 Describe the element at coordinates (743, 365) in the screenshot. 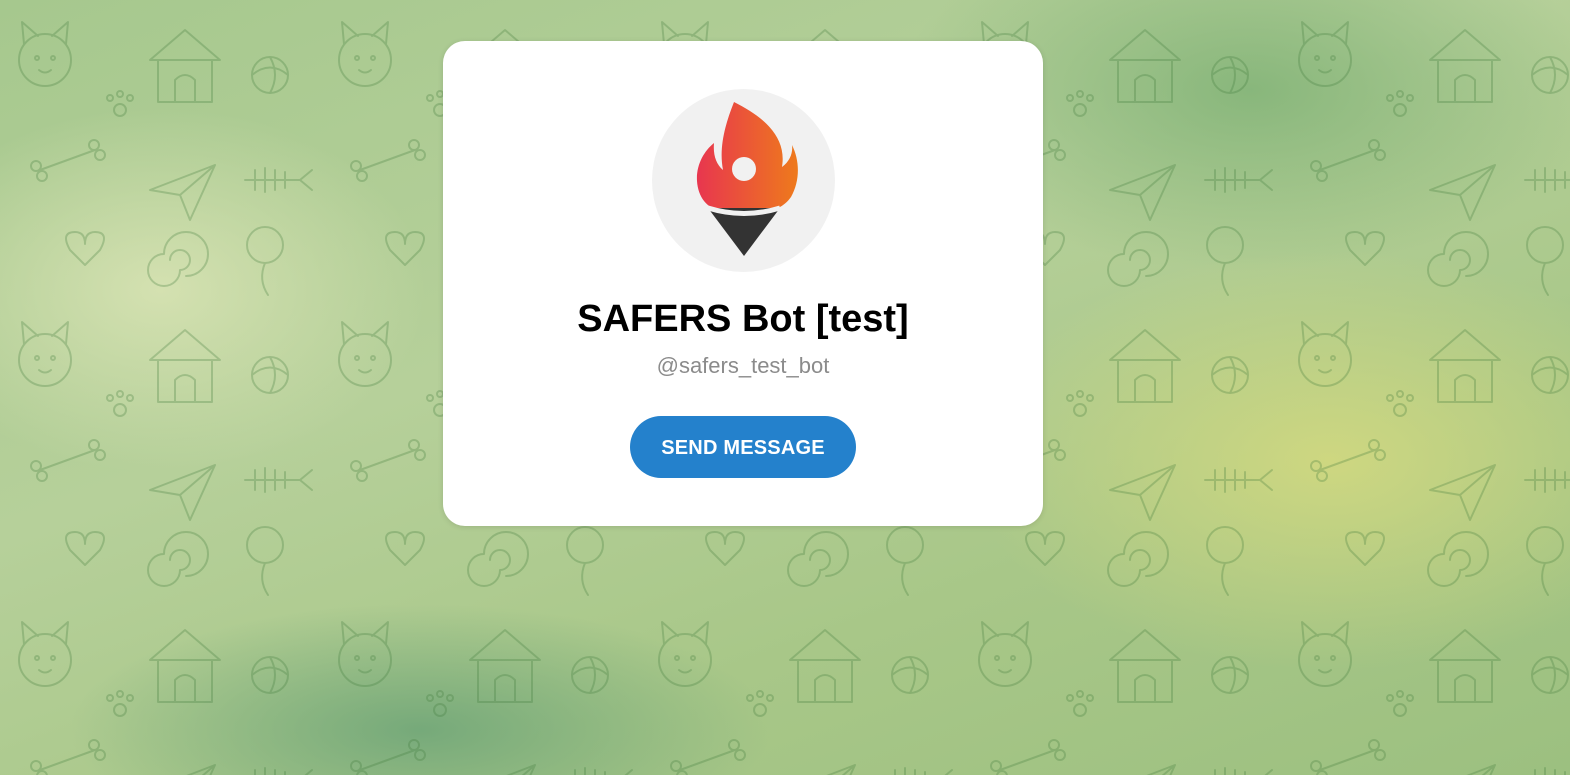

I see `bot-username: @safers_test_bot` at that location.